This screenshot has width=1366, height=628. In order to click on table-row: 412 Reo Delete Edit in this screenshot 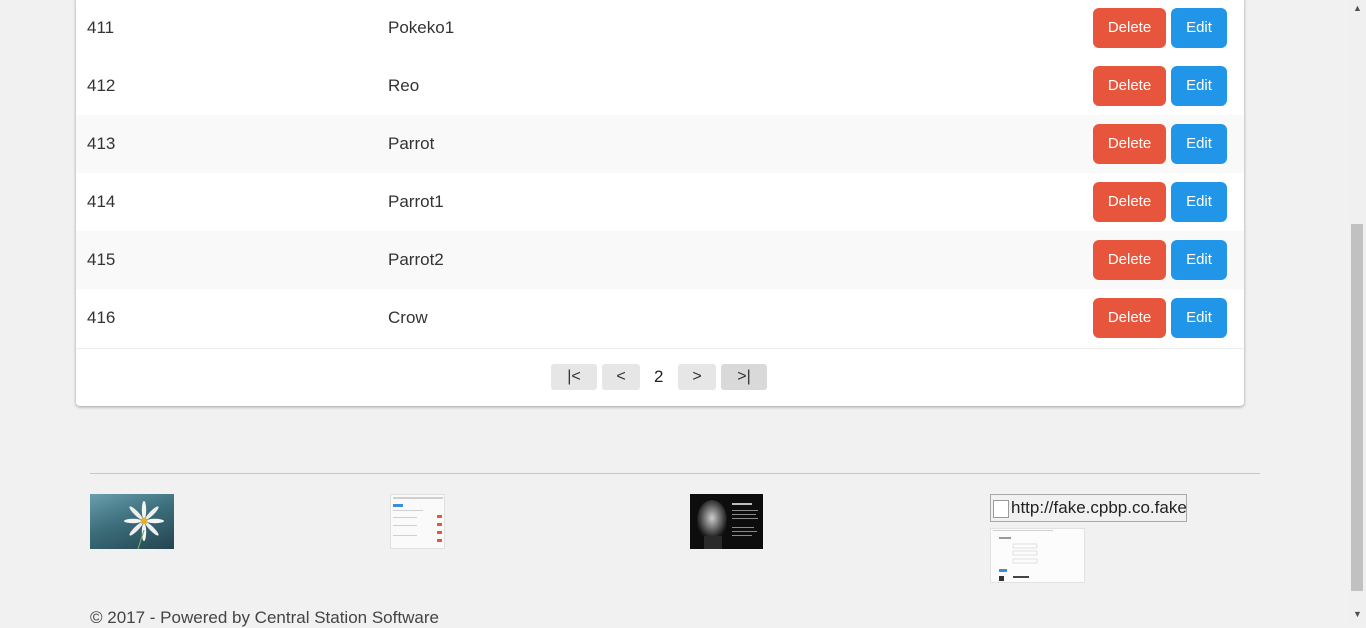, I will do `click(660, 86)`.